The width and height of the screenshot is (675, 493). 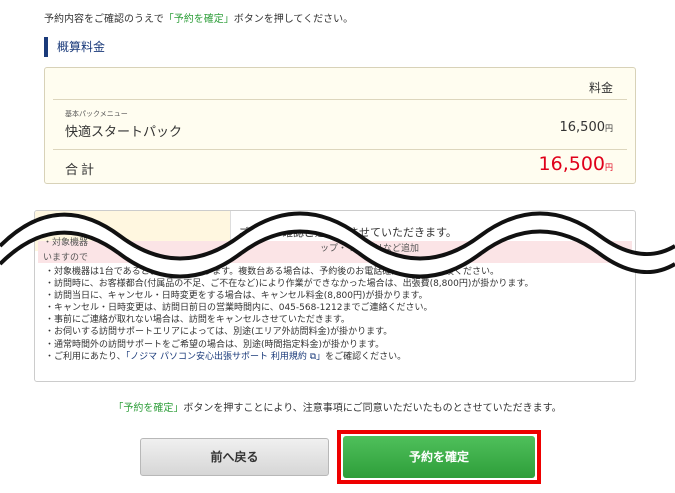 I want to click on menu-category-label: 基本パックメニュー, so click(x=96, y=114).